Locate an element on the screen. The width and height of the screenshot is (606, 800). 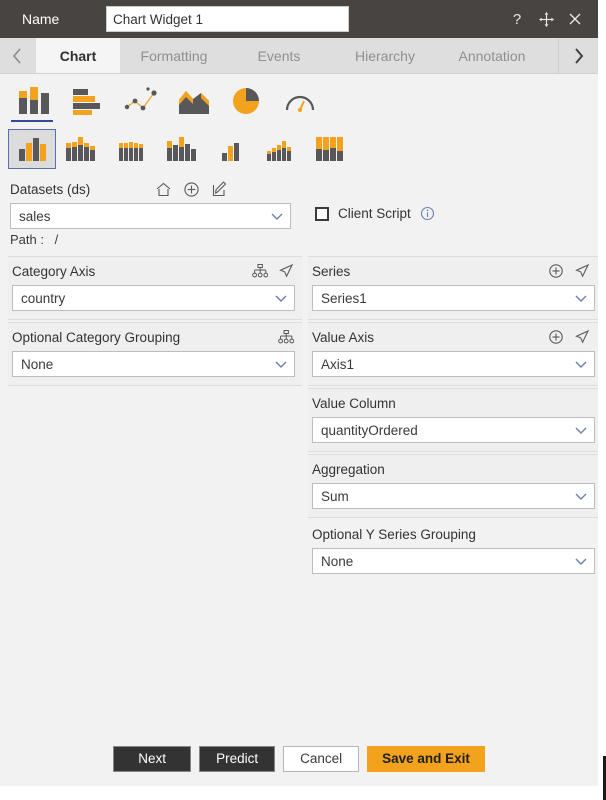
value-column-group: Value Column quantityOrdered is located at coordinates (453, 420).